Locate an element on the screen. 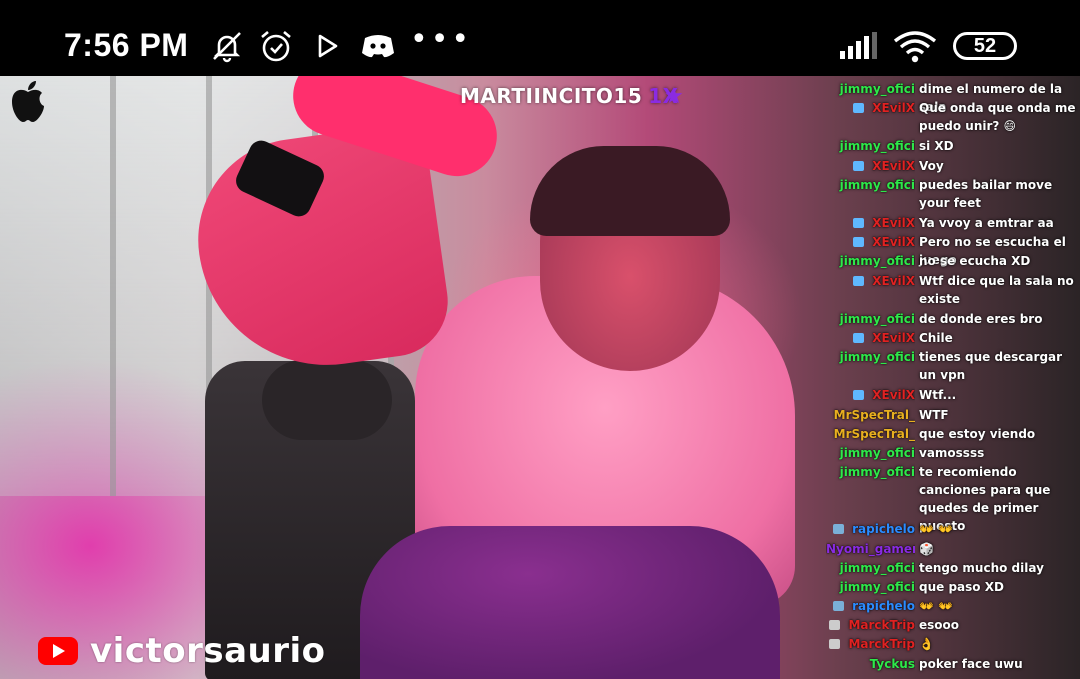 The height and width of the screenshot is (679, 1080). chat-text: Ya vvoy a emtrar aa is located at coordinates (986, 223).